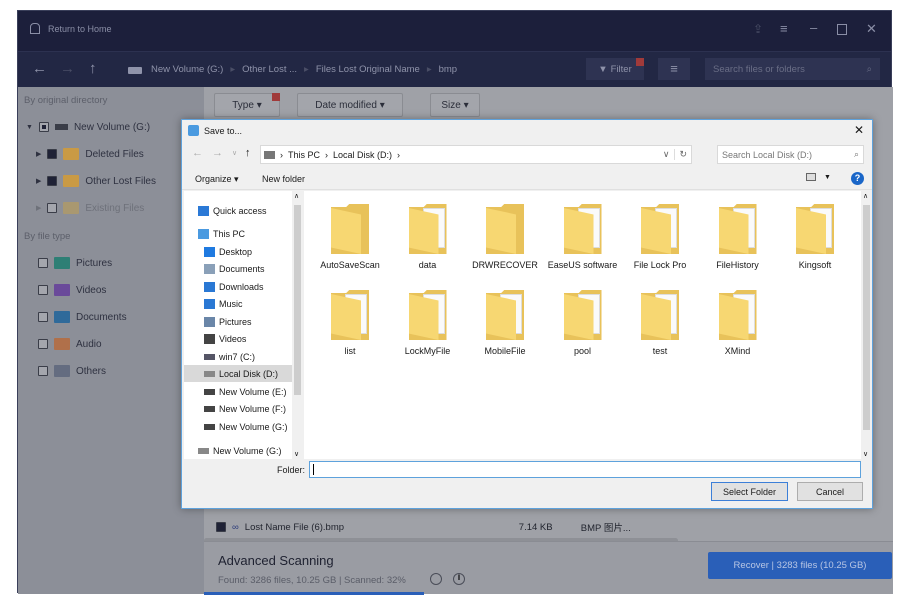 The width and height of the screenshot is (909, 606). Describe the element at coordinates (682, 154) in the screenshot. I see `refresh-icon: ↻` at that location.